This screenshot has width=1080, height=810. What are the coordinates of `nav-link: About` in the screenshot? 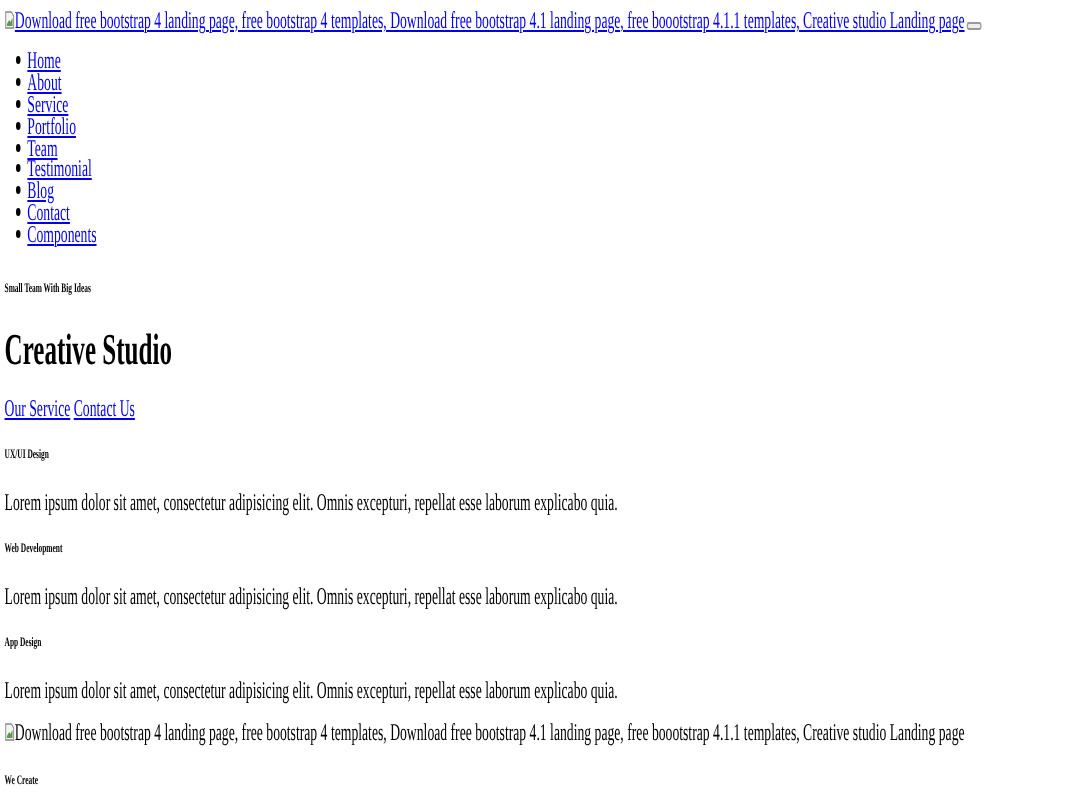 It's located at (44, 82).